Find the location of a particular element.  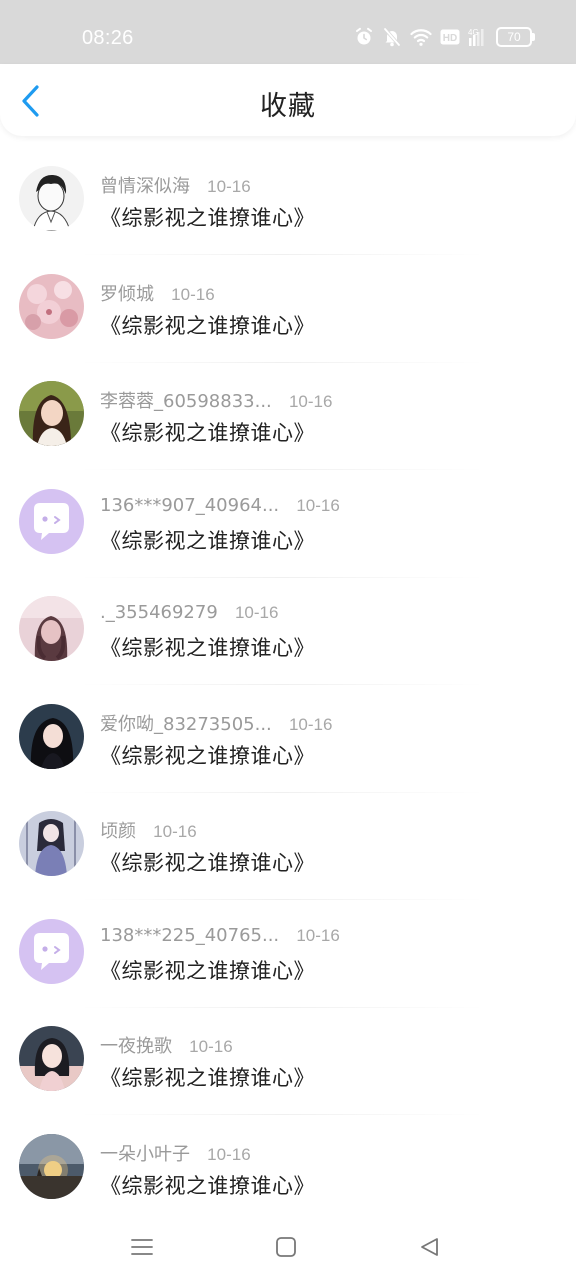

user-name: 曾情深似海 10-16 is located at coordinates (175, 186).